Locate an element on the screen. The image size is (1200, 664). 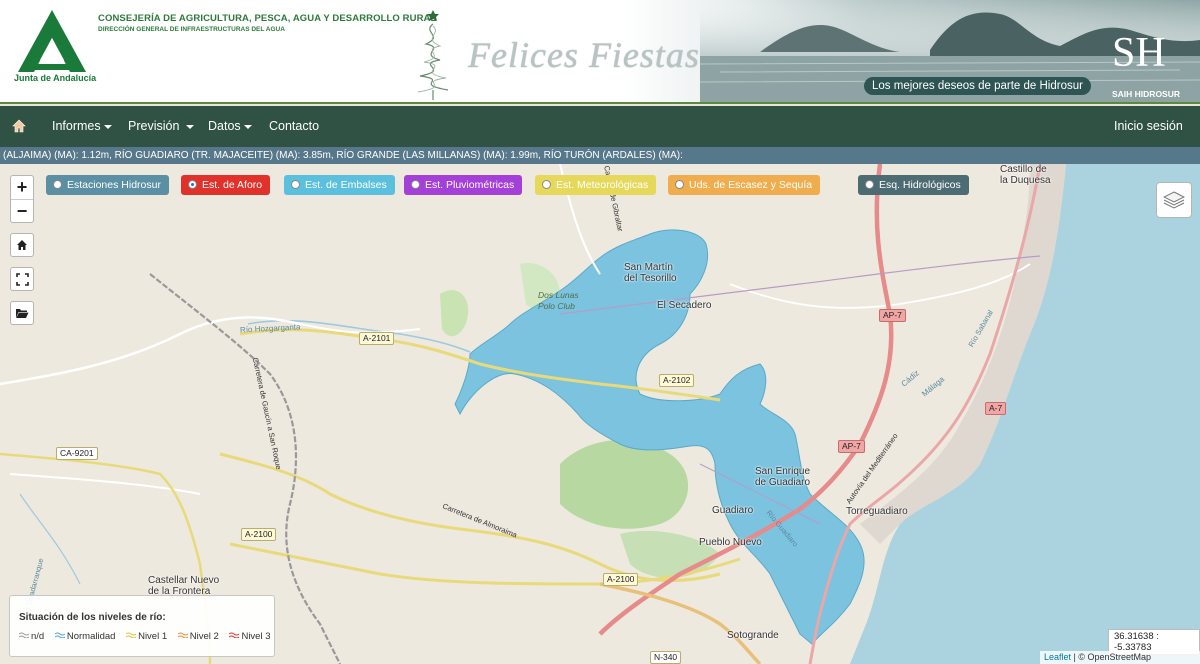
zoom-in-button: + is located at coordinates (22, 187).